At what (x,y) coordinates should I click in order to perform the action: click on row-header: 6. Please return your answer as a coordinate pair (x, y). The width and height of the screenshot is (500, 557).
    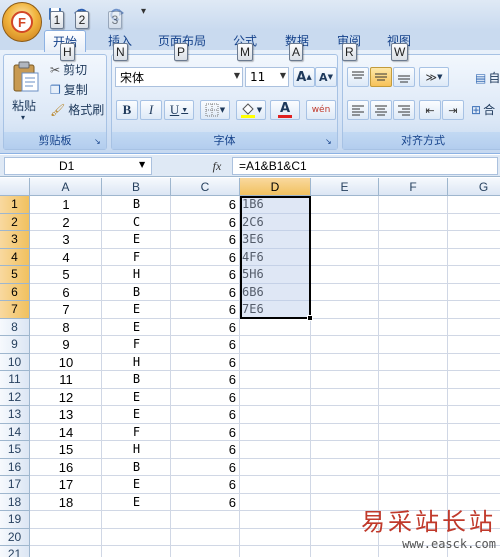
    Looking at the image, I should click on (15, 292).